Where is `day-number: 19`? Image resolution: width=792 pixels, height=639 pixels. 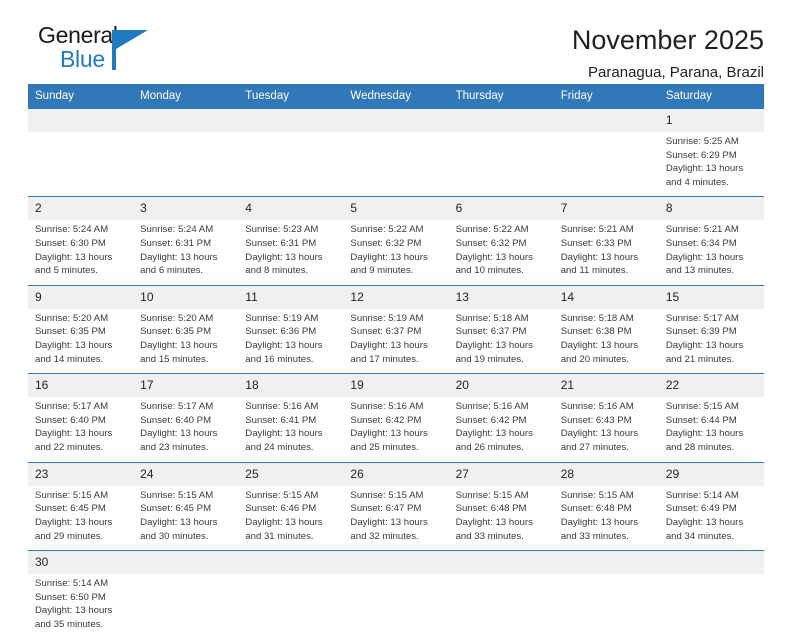 day-number: 19 is located at coordinates (395, 385).